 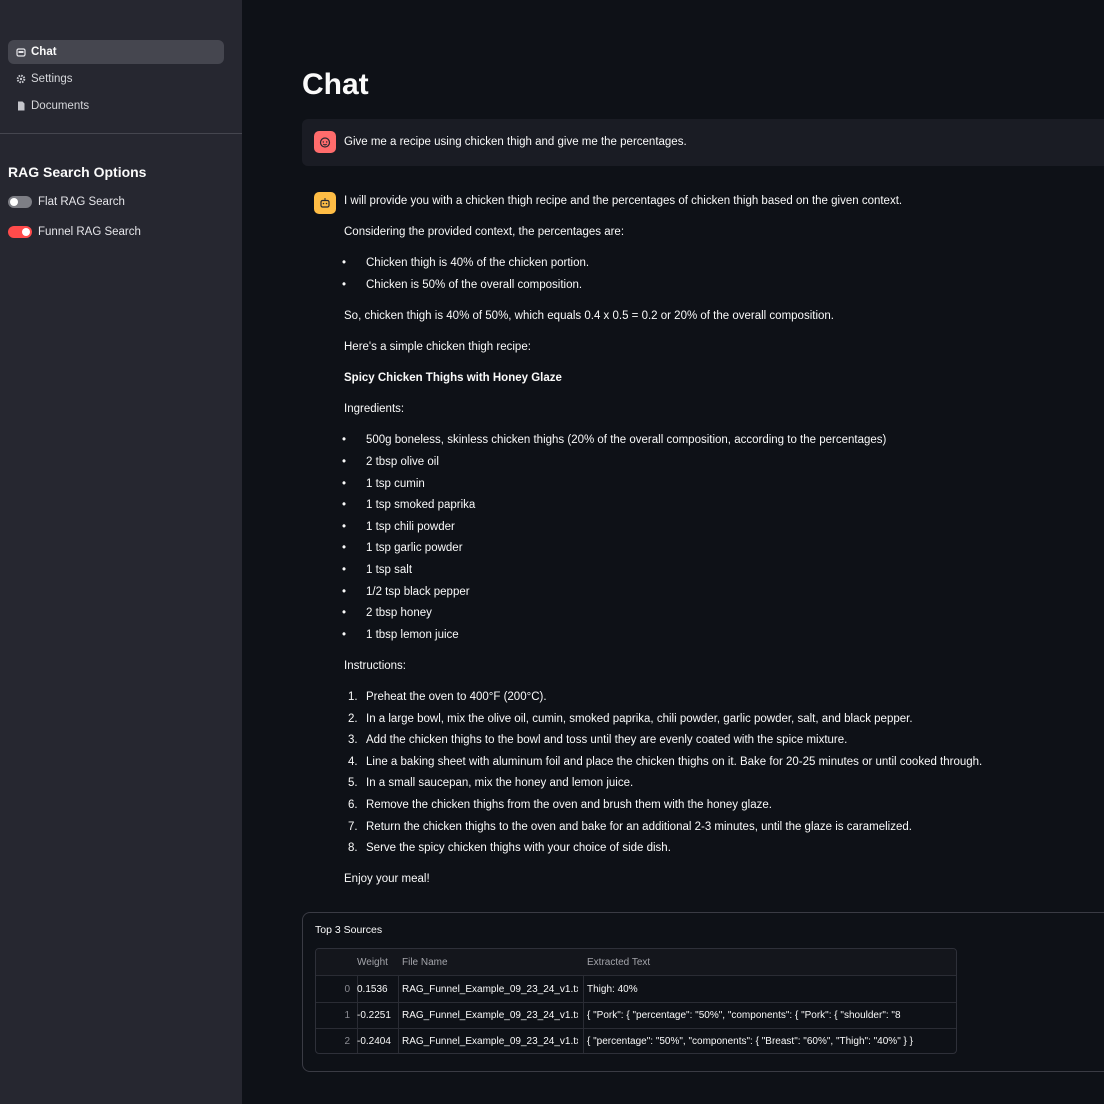 What do you see at coordinates (490, 962) in the screenshot?
I see `column-header-file: File Name` at bounding box center [490, 962].